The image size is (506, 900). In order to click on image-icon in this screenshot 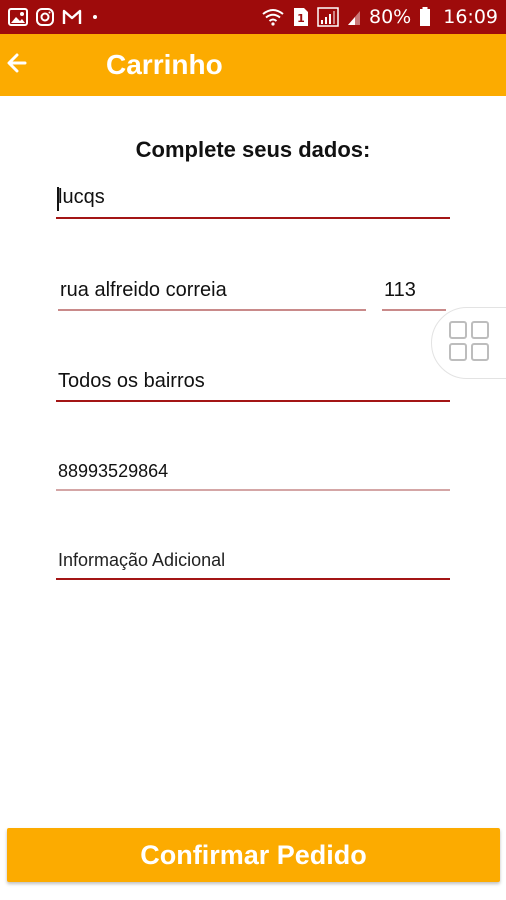, I will do `click(18, 17)`.